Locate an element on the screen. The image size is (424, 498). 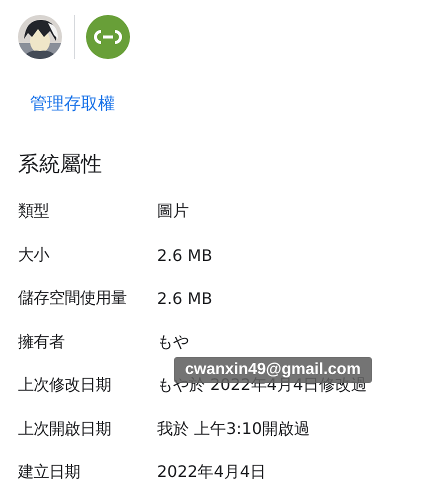
manage-access-link: 管理存取權 is located at coordinates (72, 104).